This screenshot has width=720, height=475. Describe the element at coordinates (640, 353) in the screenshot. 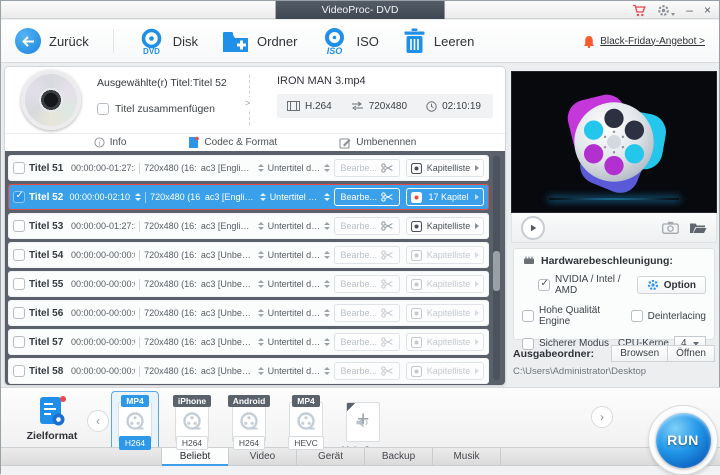

I see `browse-button: Browsen` at that location.